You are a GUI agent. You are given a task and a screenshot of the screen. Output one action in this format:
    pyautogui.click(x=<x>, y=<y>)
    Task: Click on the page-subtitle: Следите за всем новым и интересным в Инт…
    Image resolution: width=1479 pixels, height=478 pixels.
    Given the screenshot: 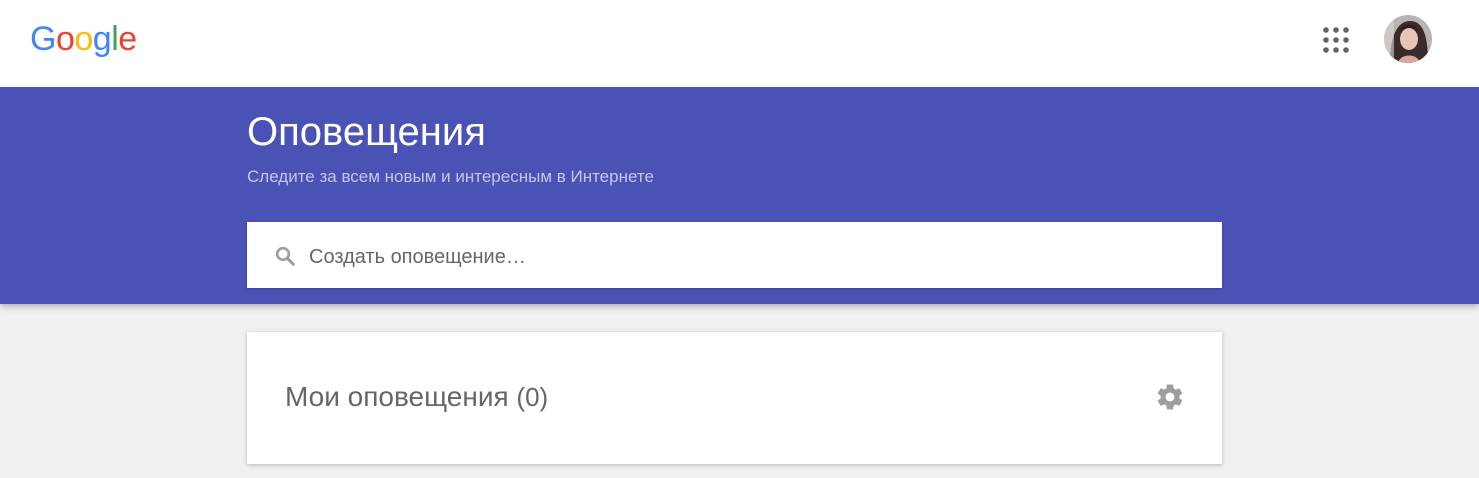 What is the action you would take?
    pyautogui.click(x=450, y=176)
    